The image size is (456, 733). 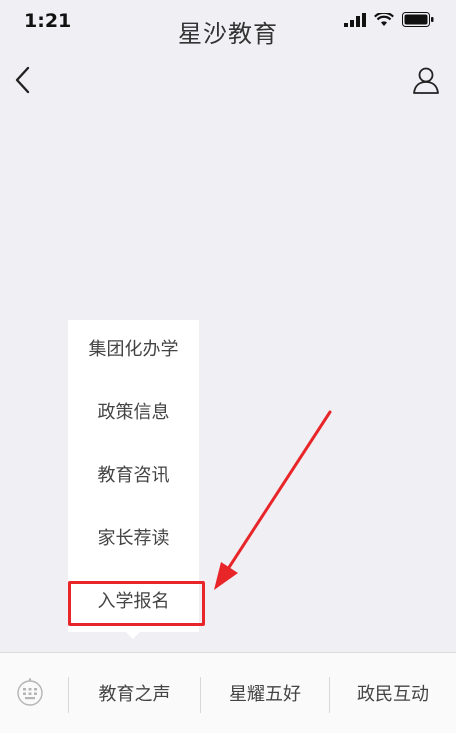 I want to click on submenu-item-group-school: 集团化办学, so click(x=133, y=350).